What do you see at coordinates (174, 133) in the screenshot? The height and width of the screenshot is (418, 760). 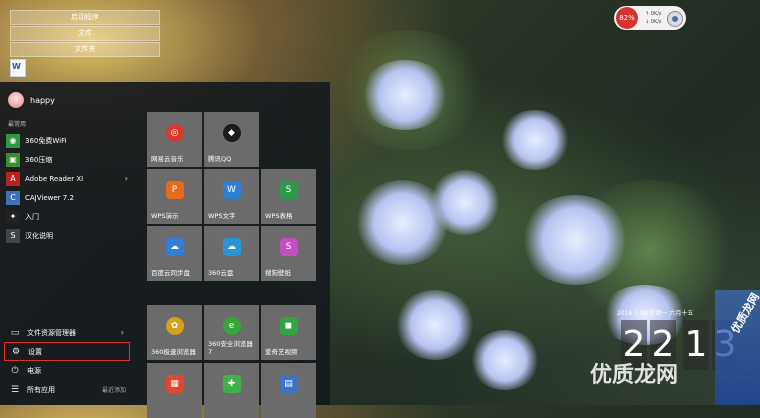 I see `netease-music-icon: ◎` at bounding box center [174, 133].